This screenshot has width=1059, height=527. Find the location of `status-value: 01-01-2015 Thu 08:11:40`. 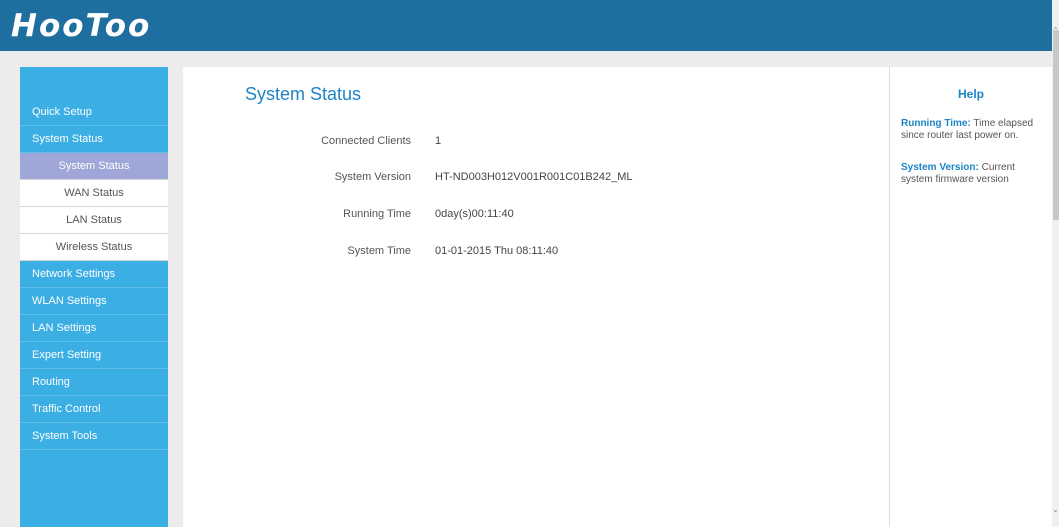

status-value: 01-01-2015 Thu 08:11:40 is located at coordinates (497, 251).